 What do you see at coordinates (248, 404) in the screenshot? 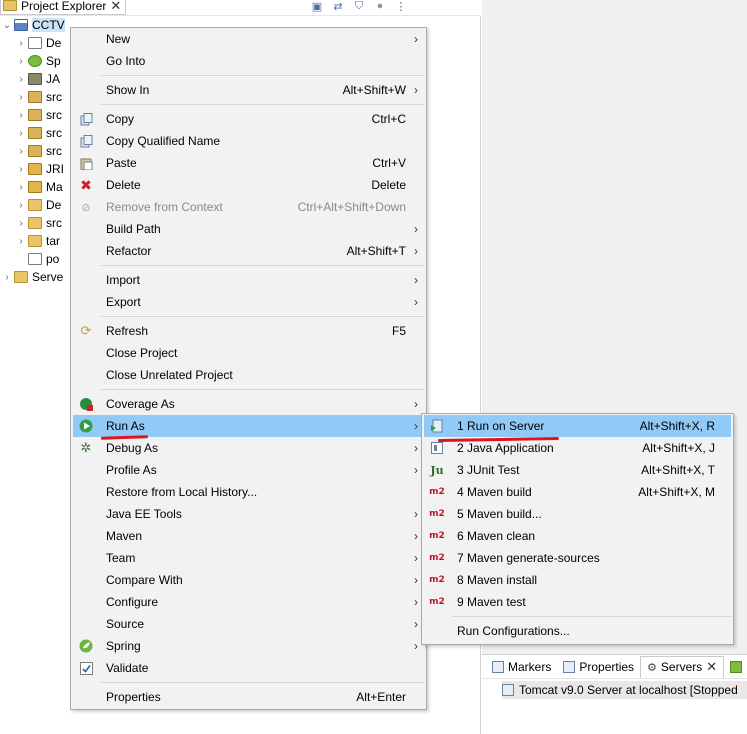
I see `menu-item-coverage-as: Coverage As ›` at bounding box center [248, 404].